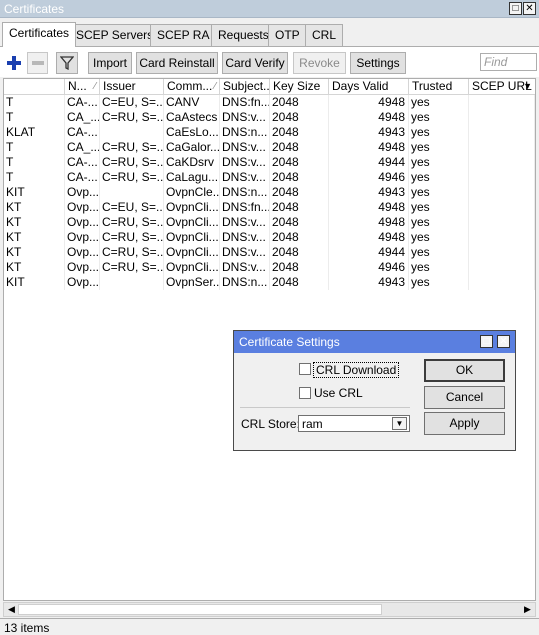 Image resolution: width=539 pixels, height=635 pixels. What do you see at coordinates (503, 341) in the screenshot?
I see `dialog-close-icon: ✕` at bounding box center [503, 341].